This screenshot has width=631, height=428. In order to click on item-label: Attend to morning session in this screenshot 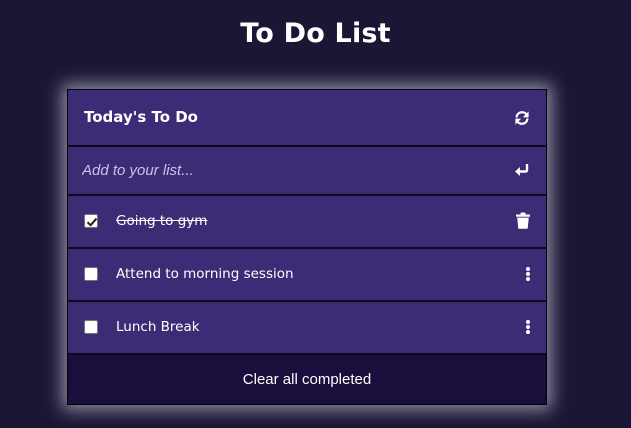, I will do `click(205, 274)`.